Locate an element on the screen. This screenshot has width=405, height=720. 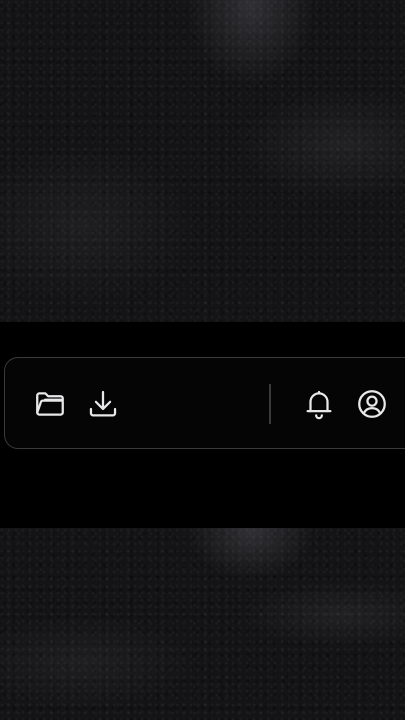
account-button is located at coordinates (372, 404).